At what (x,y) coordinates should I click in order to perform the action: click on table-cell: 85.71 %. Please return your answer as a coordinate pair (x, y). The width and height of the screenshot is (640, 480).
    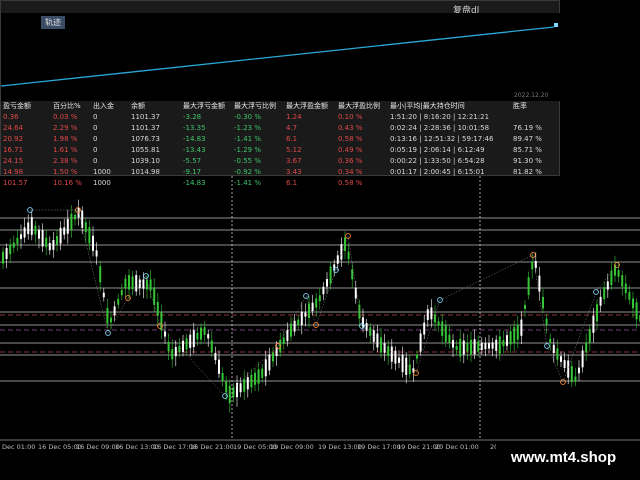
    Looking at the image, I should click on (527, 150).